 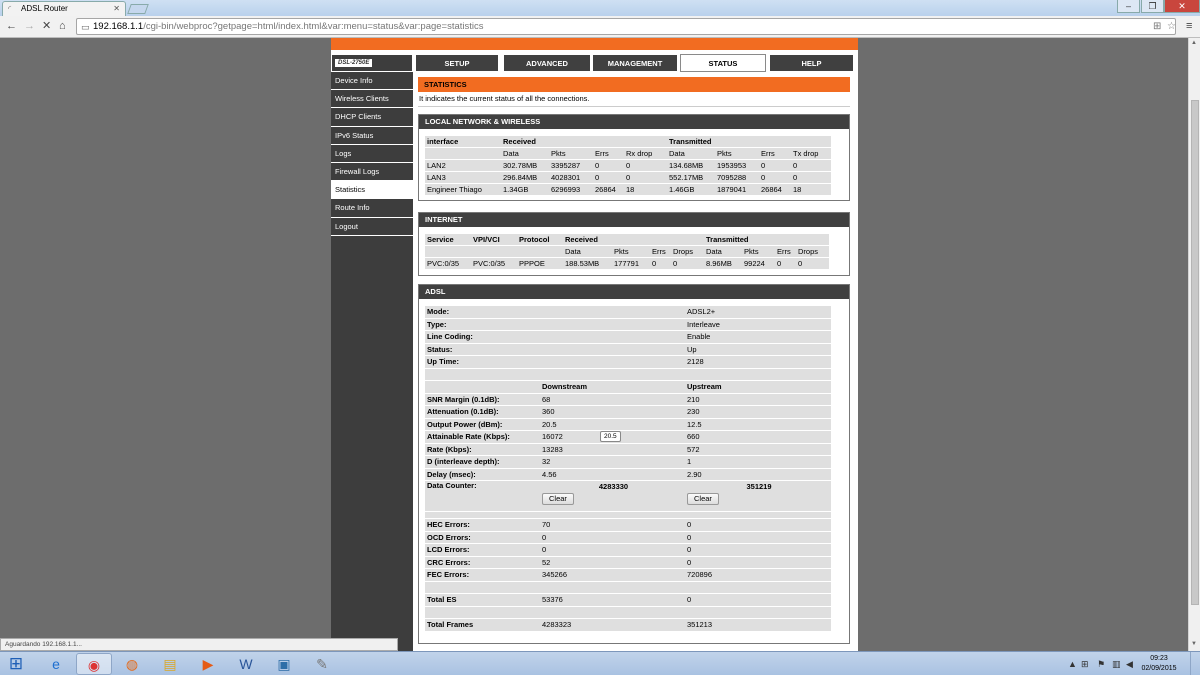 What do you see at coordinates (785, 251) in the screenshot?
I see `table-cell: Errs` at bounding box center [785, 251].